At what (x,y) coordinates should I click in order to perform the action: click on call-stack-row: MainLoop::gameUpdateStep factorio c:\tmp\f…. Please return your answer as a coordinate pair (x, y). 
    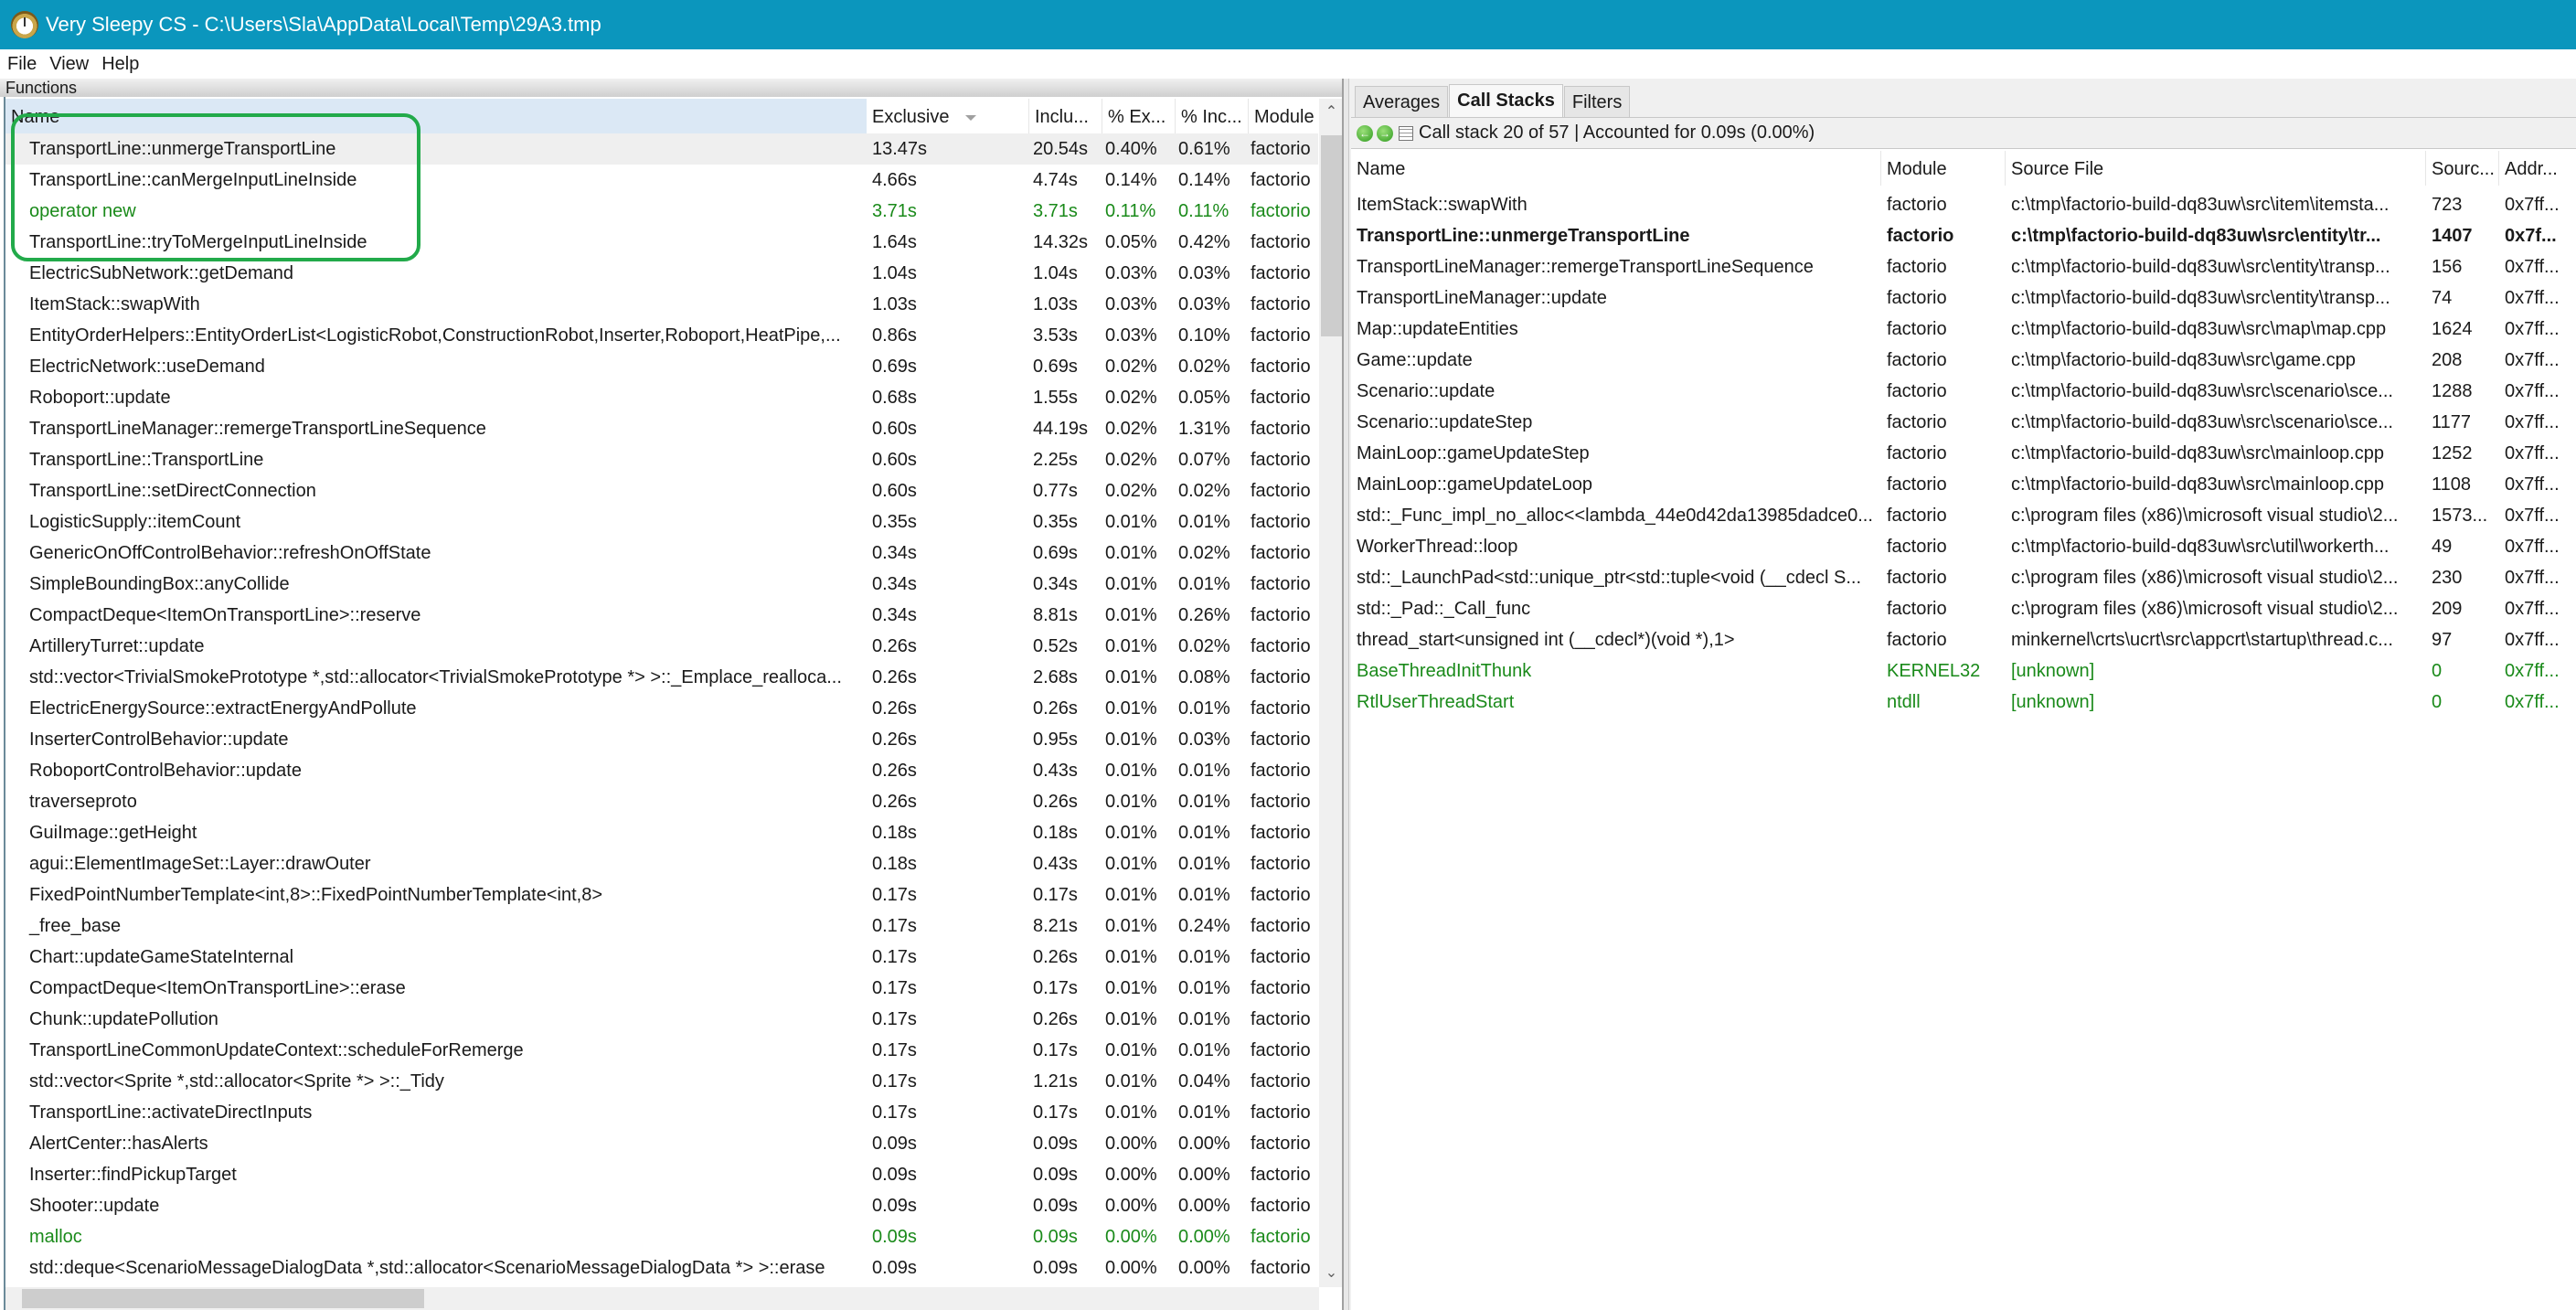
    Looking at the image, I should click on (1964, 453).